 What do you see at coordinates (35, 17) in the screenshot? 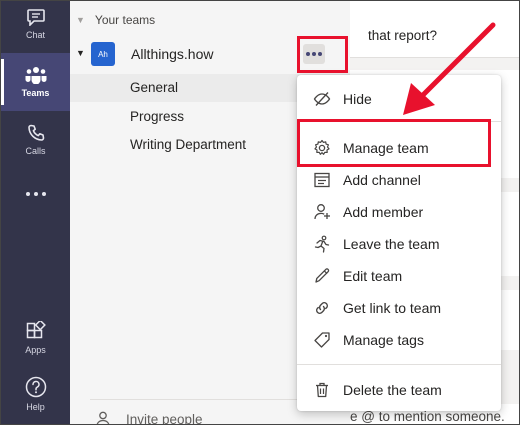
I see `chat-icon` at bounding box center [35, 17].